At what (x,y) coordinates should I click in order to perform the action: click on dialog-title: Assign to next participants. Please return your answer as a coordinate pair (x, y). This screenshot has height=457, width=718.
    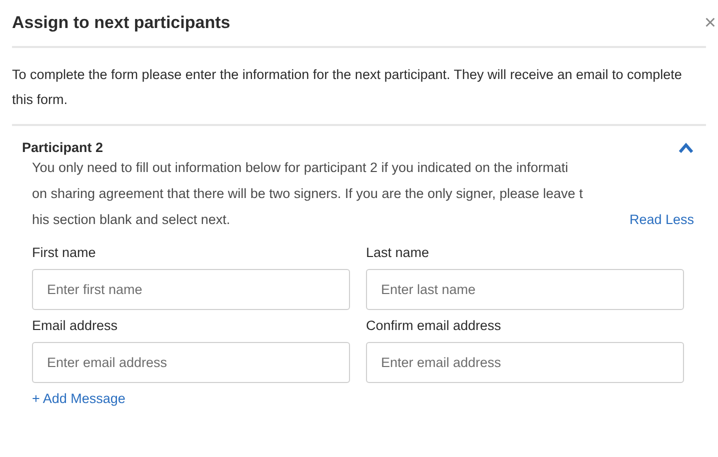
    Looking at the image, I should click on (121, 23).